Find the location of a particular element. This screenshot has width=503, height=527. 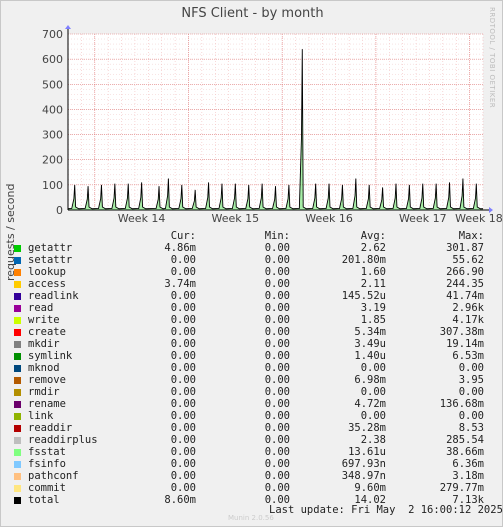

legend-name: total is located at coordinates (44, 500).